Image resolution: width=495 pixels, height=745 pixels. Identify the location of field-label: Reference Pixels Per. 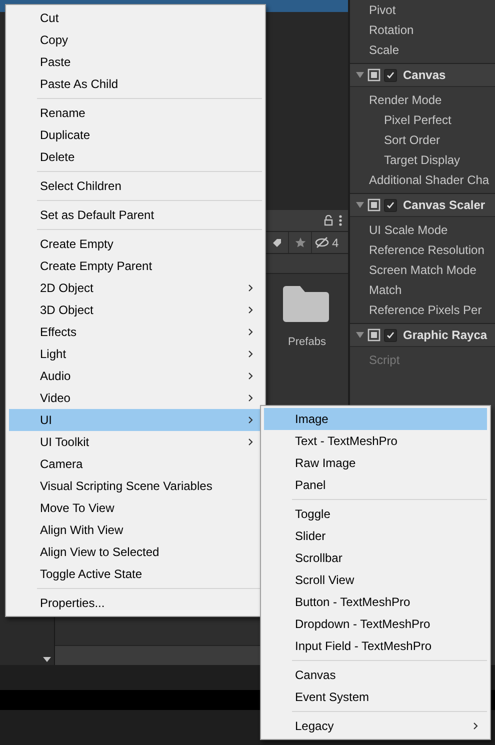
(425, 310).